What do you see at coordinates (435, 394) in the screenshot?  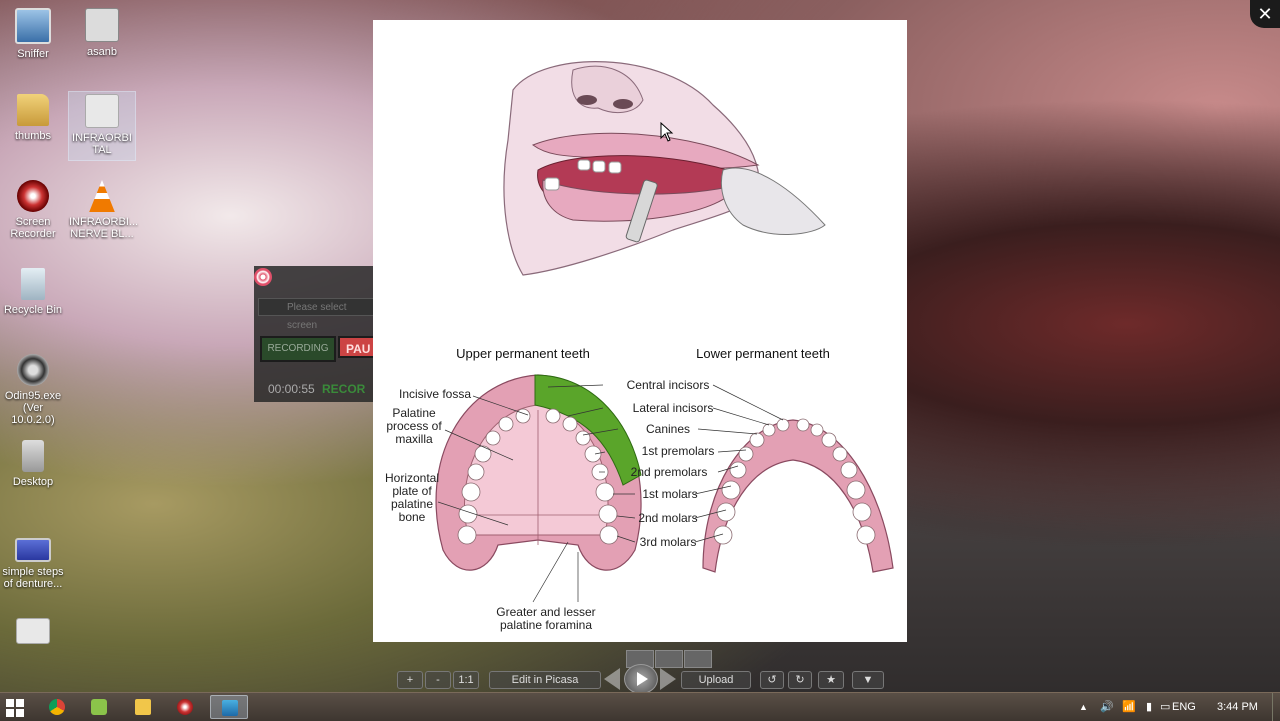 I see `label-incisive-fossa: Incisive fossa` at bounding box center [435, 394].